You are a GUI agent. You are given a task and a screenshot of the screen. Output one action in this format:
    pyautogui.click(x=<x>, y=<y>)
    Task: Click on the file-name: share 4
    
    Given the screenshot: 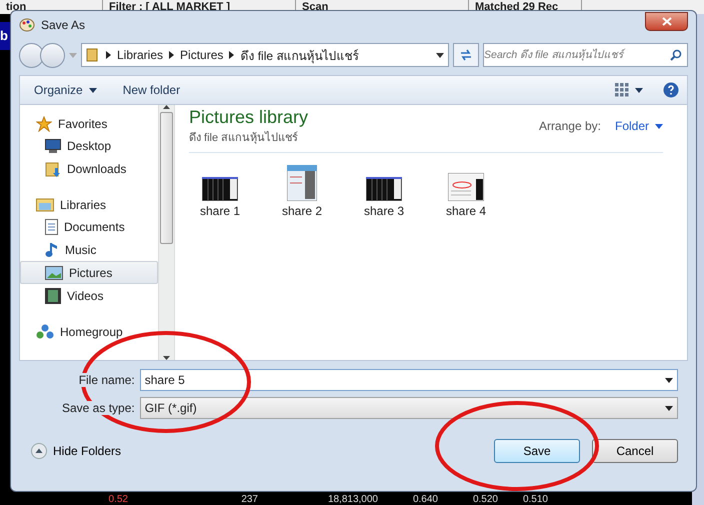 What is the action you would take?
    pyautogui.click(x=466, y=211)
    